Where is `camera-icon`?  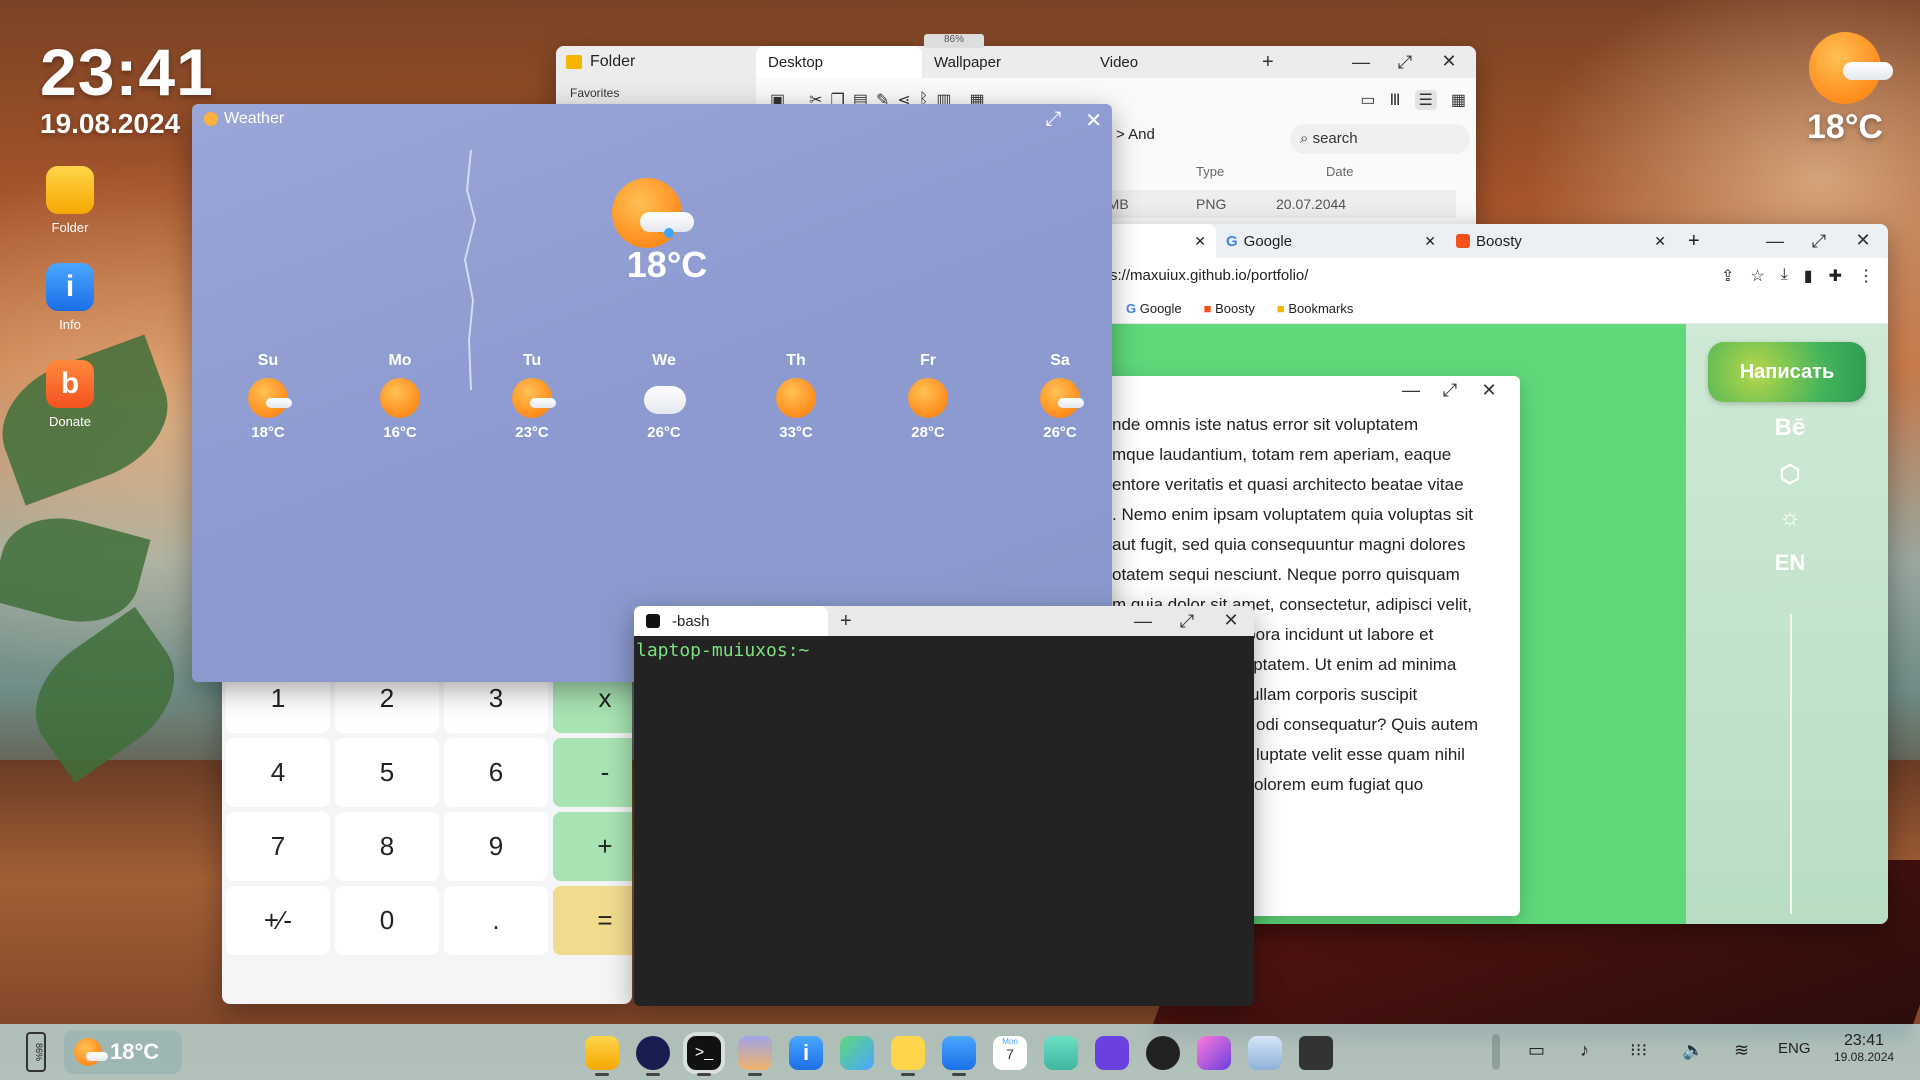
camera-icon is located at coordinates (1163, 1053).